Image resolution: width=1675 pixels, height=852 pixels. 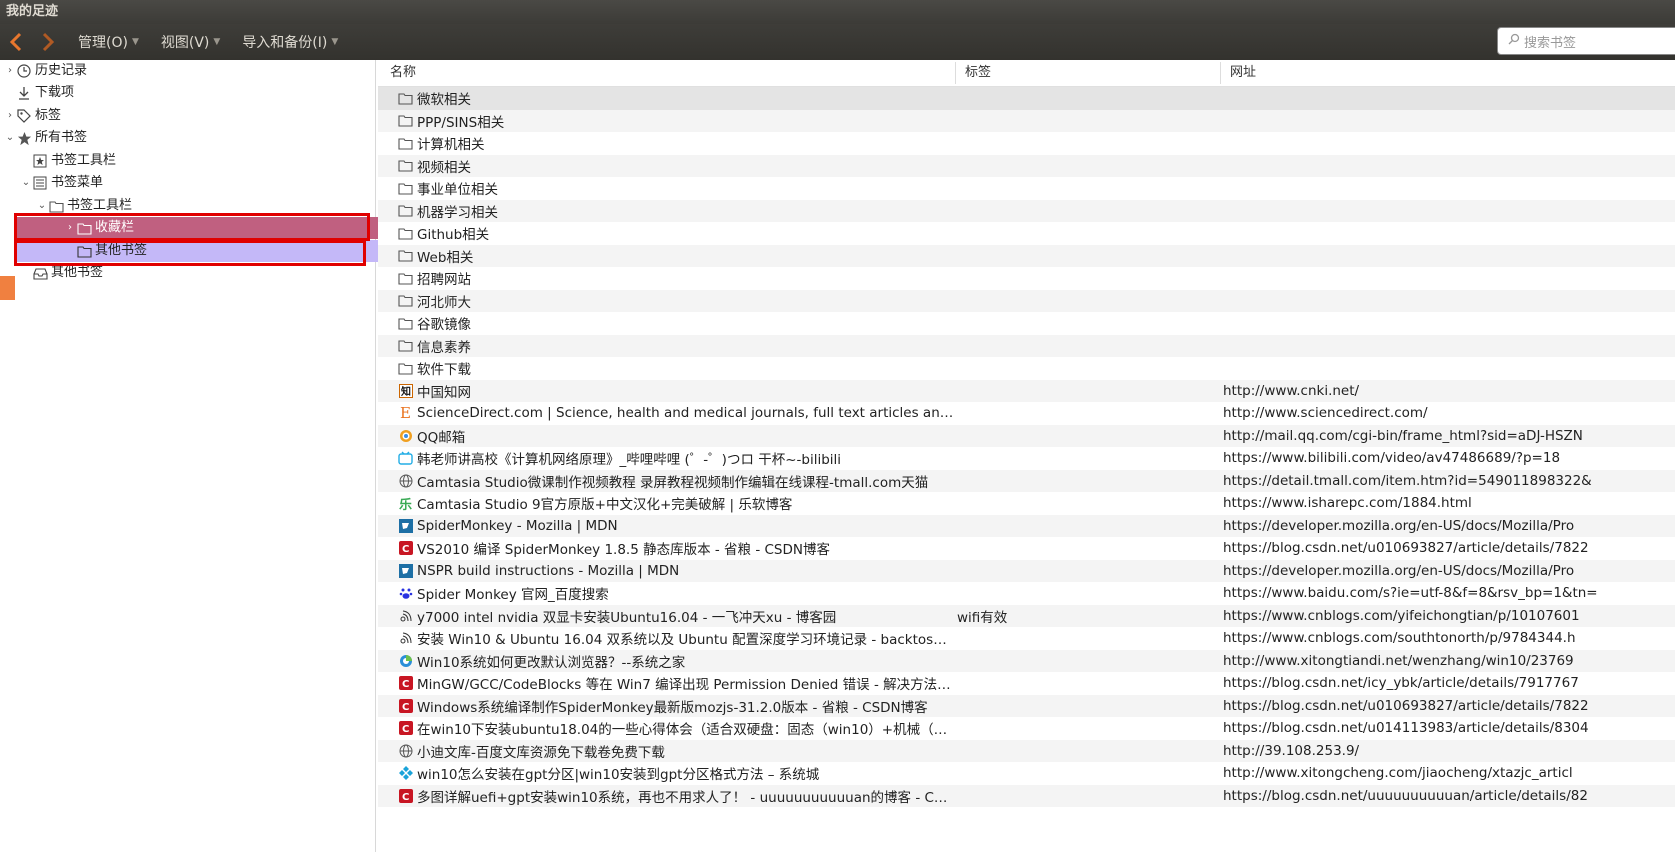 What do you see at coordinates (189, 116) in the screenshot?
I see `sidebar-item-tags: › 标签` at bounding box center [189, 116].